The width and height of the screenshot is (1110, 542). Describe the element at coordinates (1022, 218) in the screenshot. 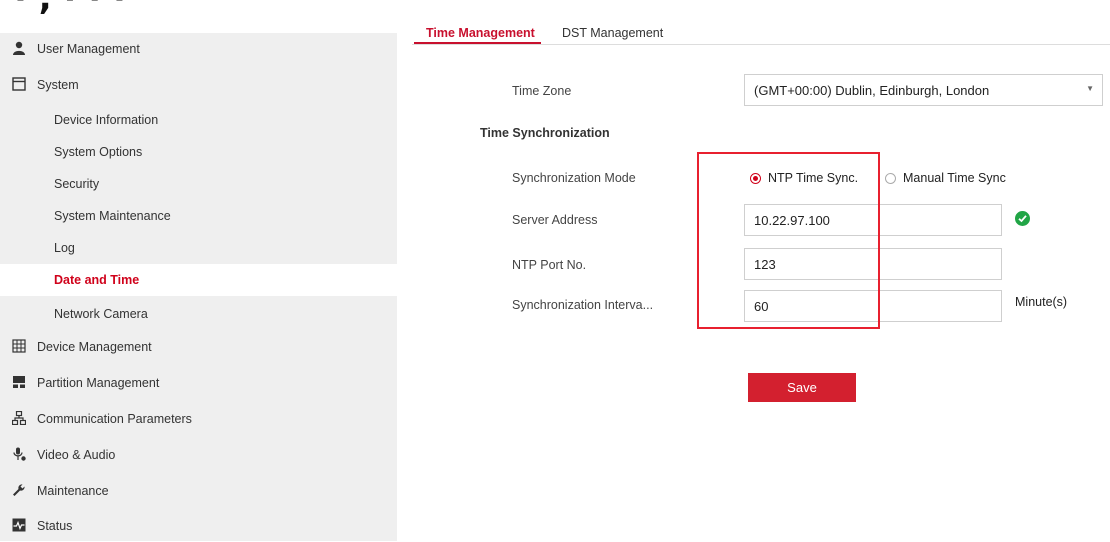

I see `check-icon` at that location.